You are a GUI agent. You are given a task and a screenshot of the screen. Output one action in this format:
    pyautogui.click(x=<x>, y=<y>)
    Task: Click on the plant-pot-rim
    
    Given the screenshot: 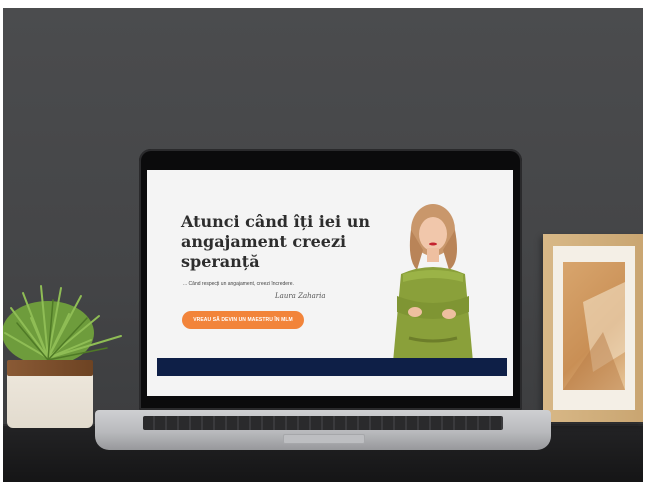 What is the action you would take?
    pyautogui.click(x=50, y=368)
    